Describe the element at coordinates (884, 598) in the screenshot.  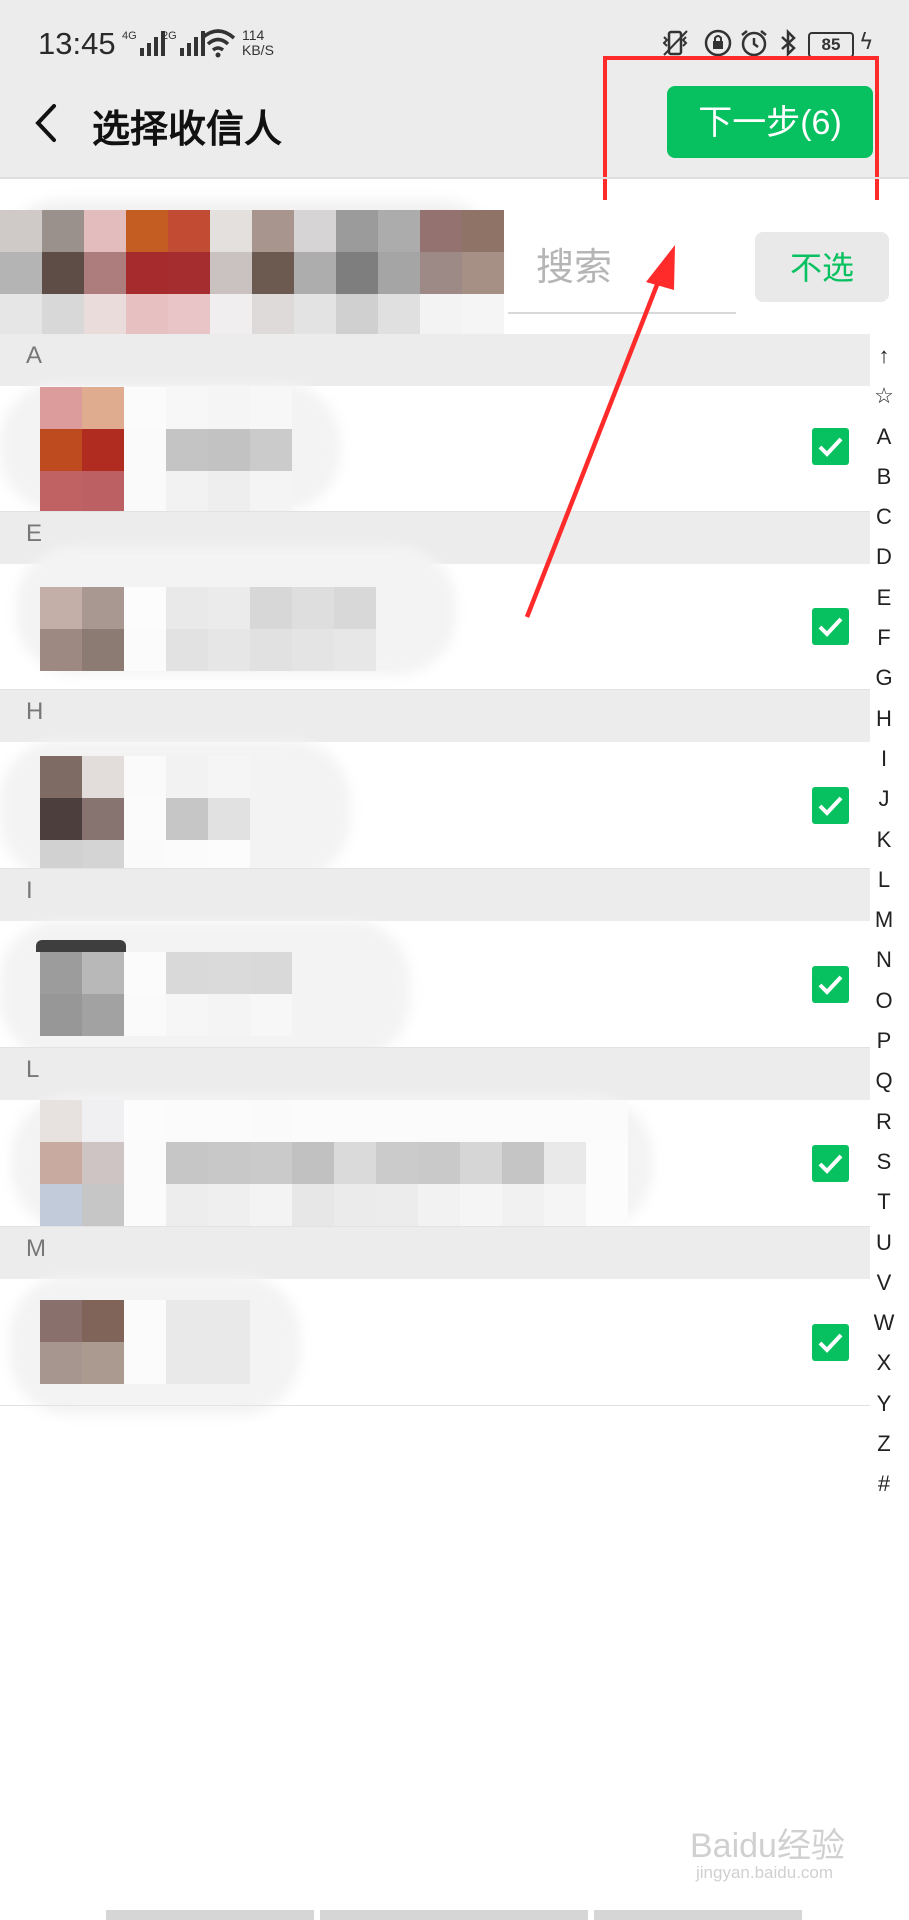
I see `index-letter: E` at that location.